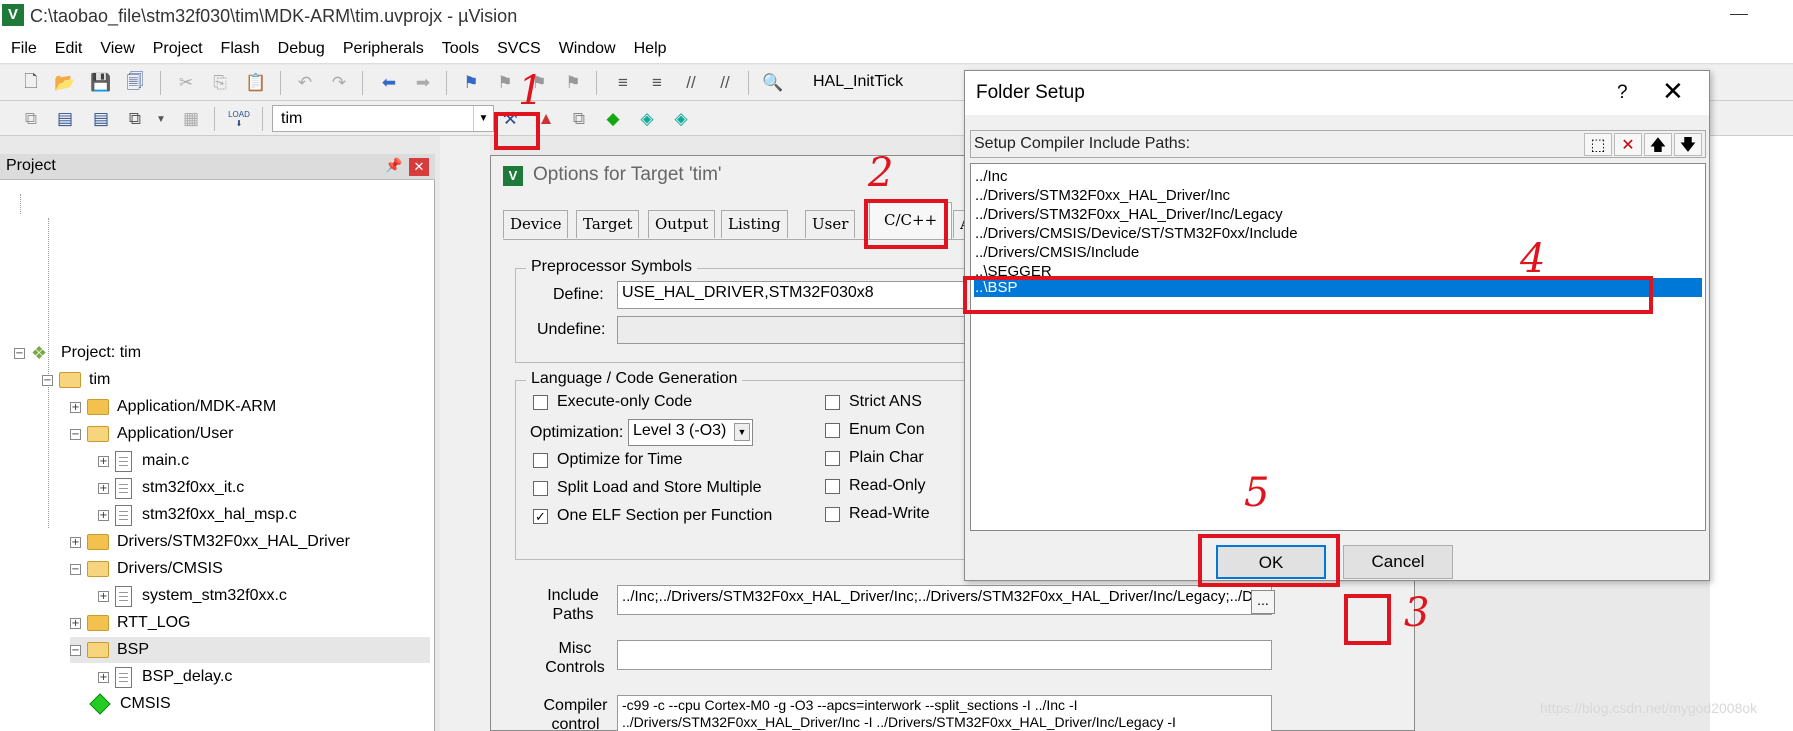 The width and height of the screenshot is (1793, 731). Describe the element at coordinates (874, 458) in the screenshot. I see `plain-char-checkbox: Plain Char` at that location.